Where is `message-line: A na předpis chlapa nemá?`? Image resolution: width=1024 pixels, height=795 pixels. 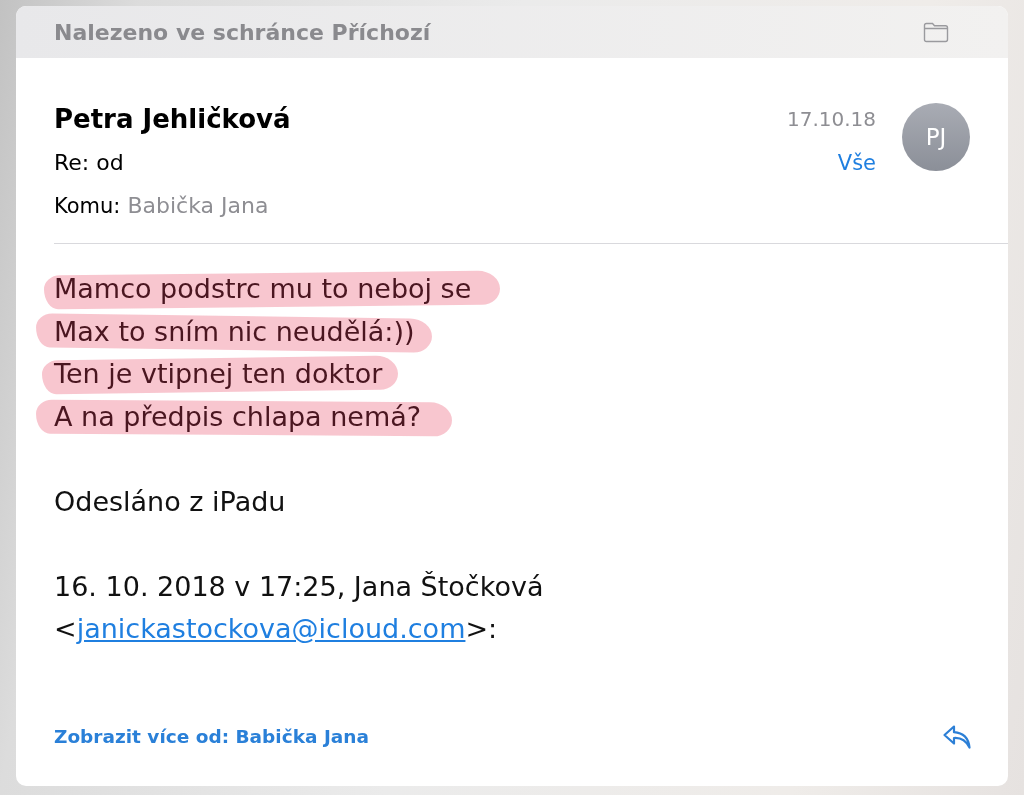 message-line: A na předpis chlapa nemá? is located at coordinates (238, 416).